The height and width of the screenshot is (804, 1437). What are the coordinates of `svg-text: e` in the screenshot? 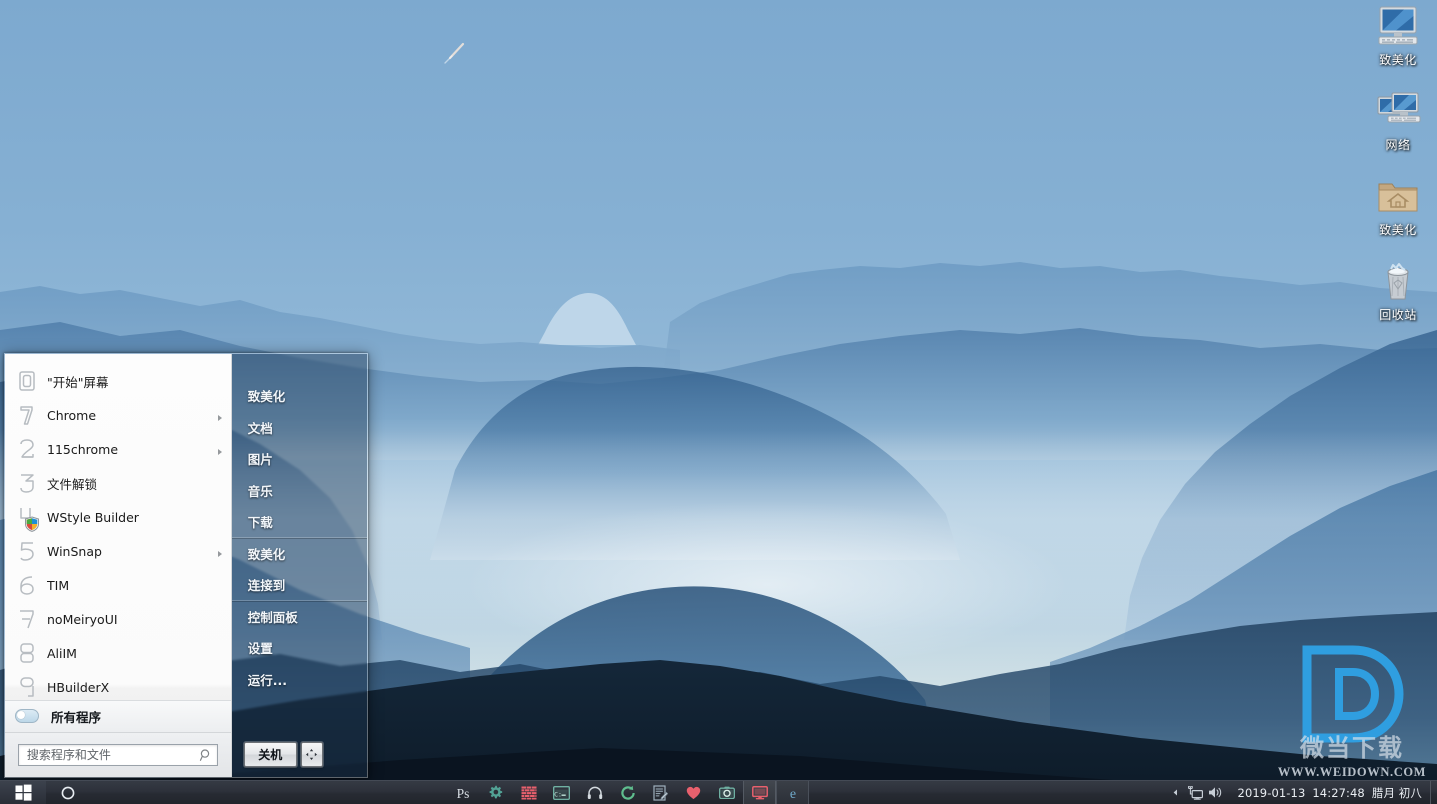 It's located at (793, 794).